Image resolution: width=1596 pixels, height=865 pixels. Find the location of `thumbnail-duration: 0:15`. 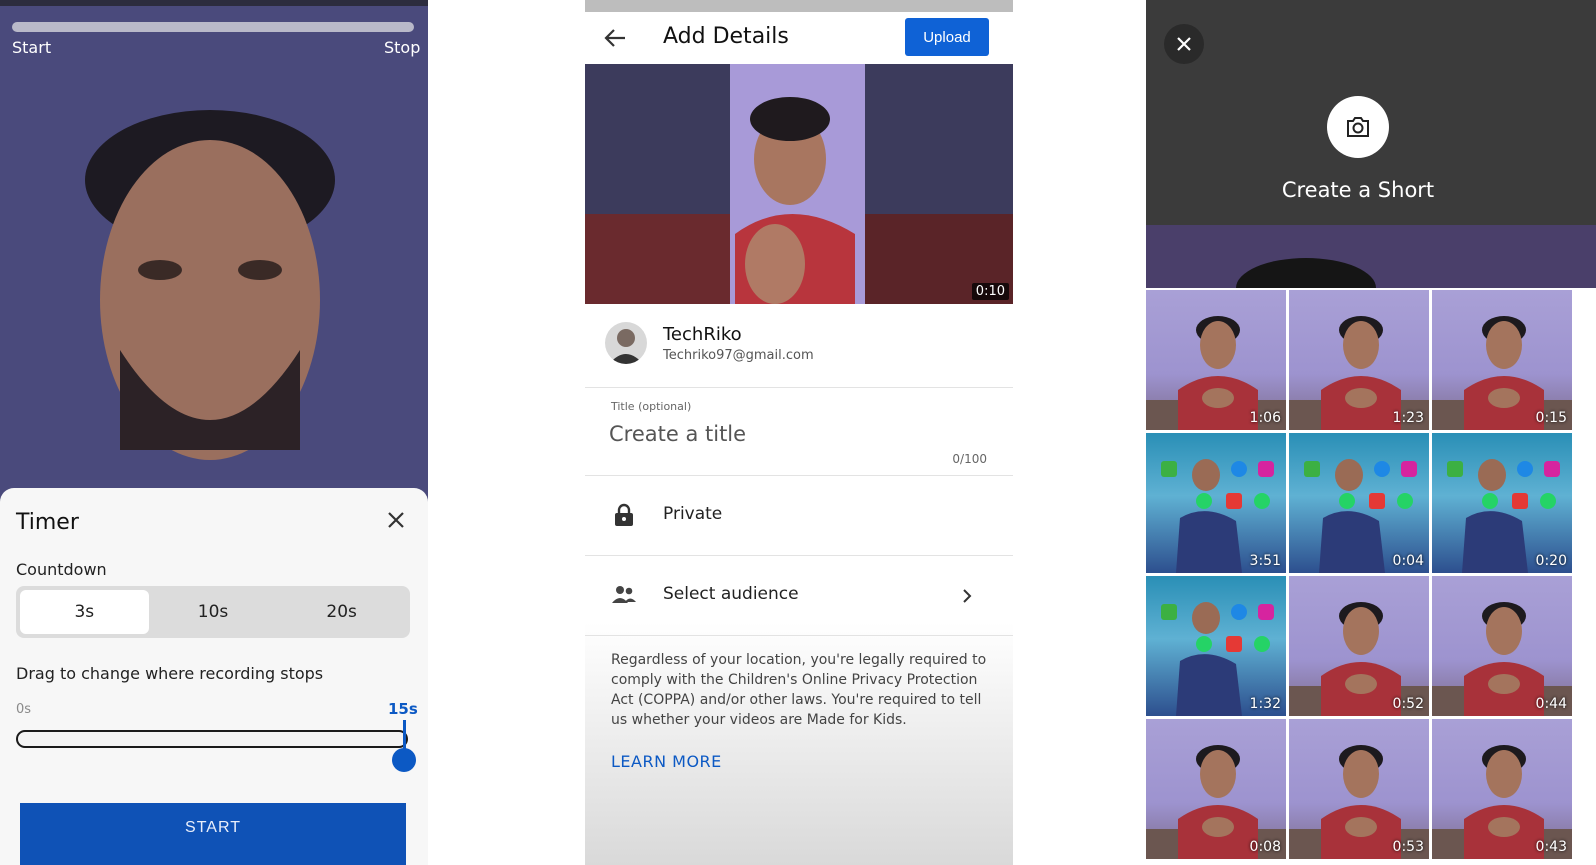

thumbnail-duration: 0:15 is located at coordinates (1551, 418).